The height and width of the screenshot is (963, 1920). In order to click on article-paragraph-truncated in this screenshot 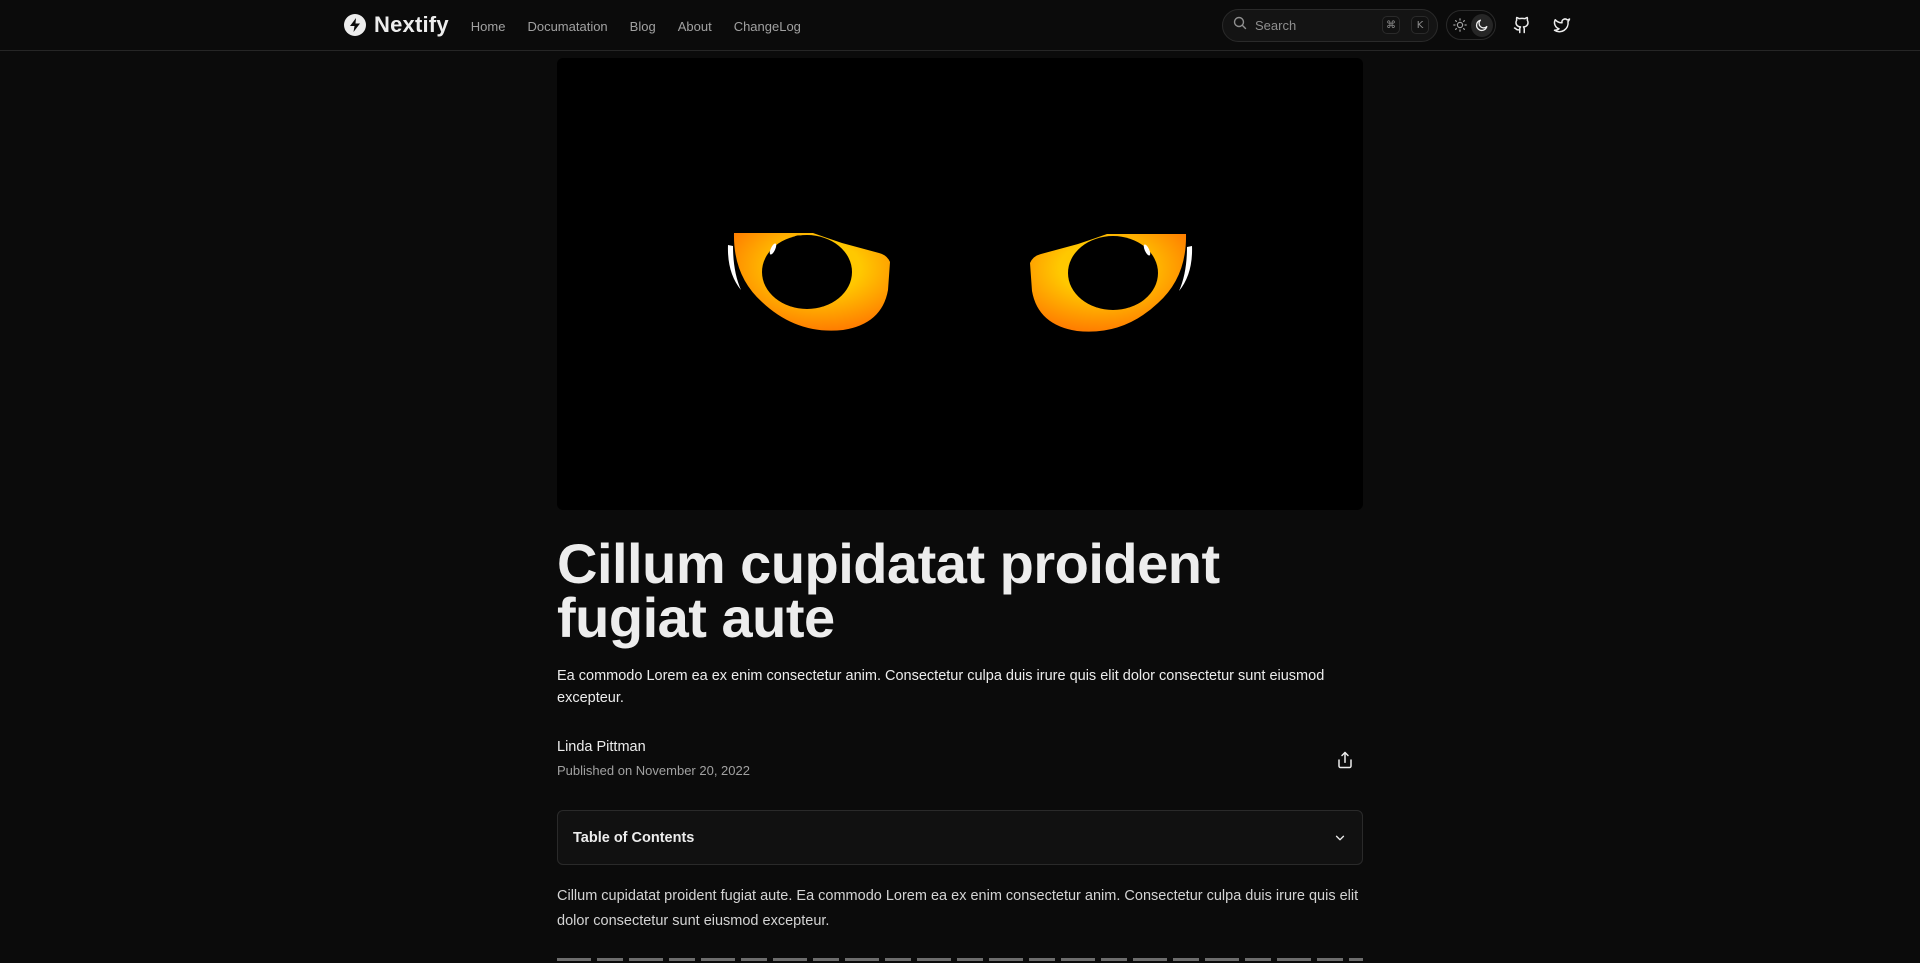, I will do `click(960, 957)`.